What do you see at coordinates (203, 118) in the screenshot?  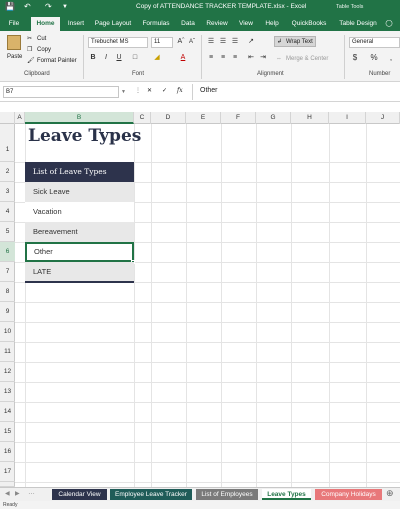 I see `column-header: E` at bounding box center [203, 118].